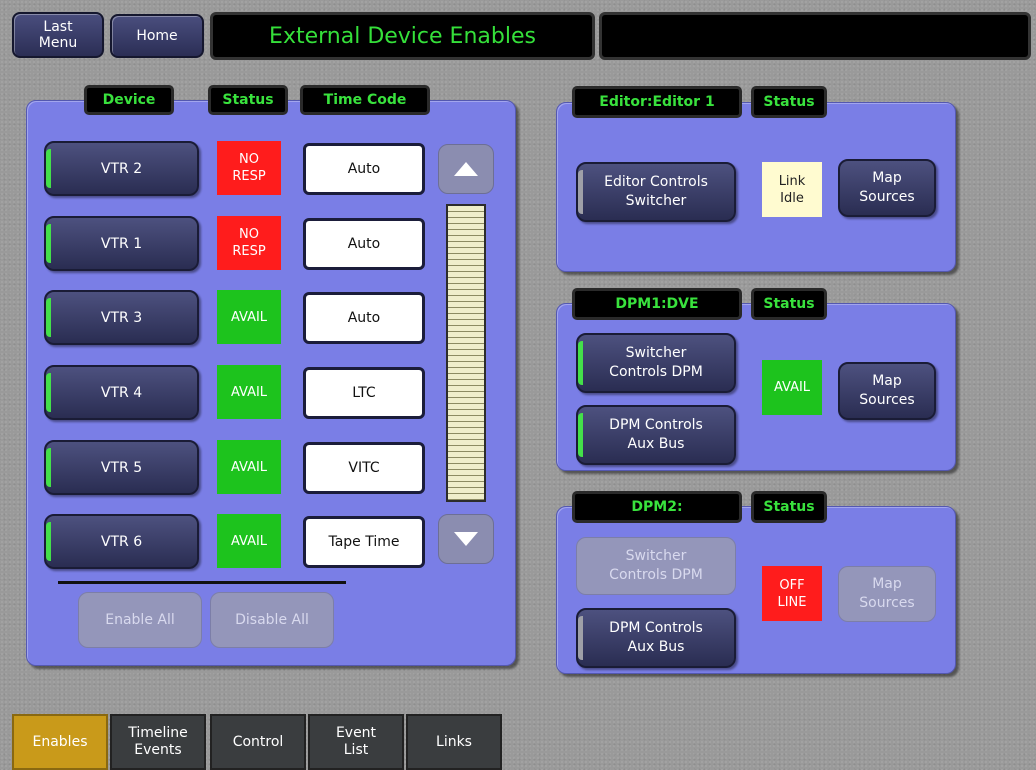 This screenshot has height=770, width=1036. I want to click on scroll-down-button, so click(466, 539).